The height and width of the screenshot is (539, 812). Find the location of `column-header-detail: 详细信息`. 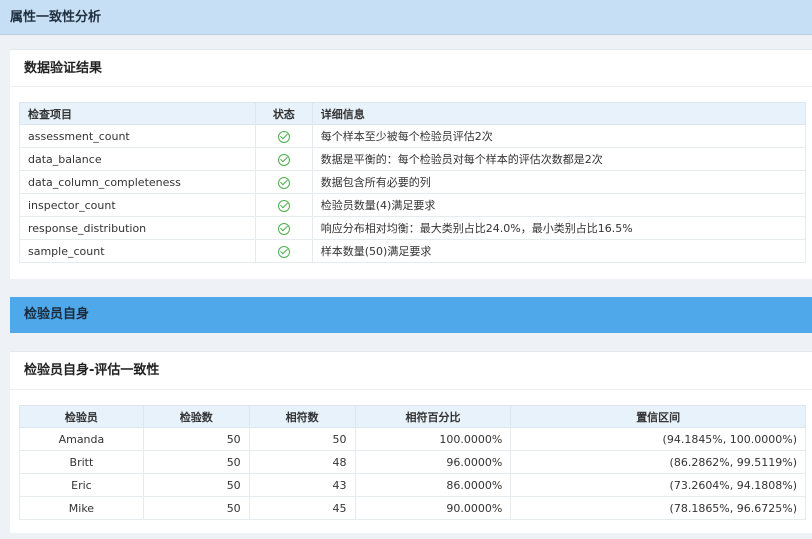

column-header-detail: 详细信息 is located at coordinates (559, 113).